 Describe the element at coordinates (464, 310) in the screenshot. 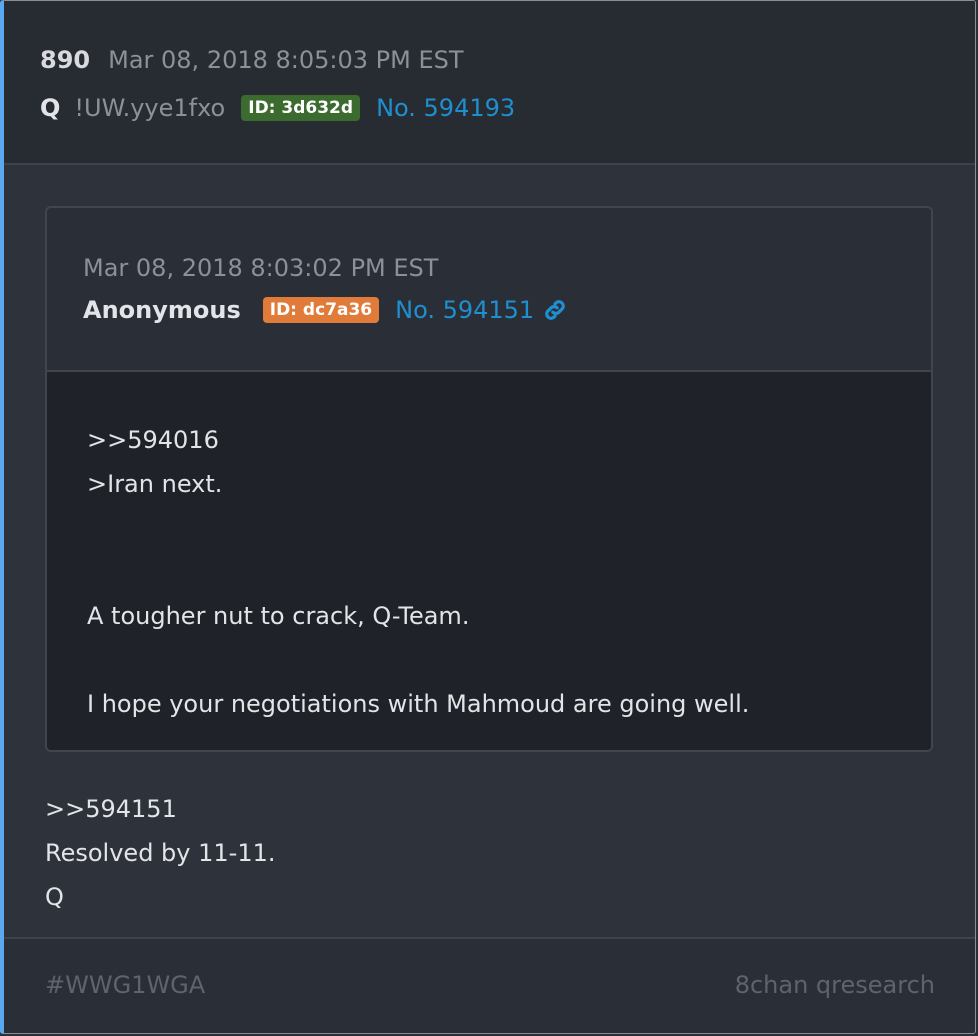

I see `quoted-post-number-link: No. 594151` at that location.